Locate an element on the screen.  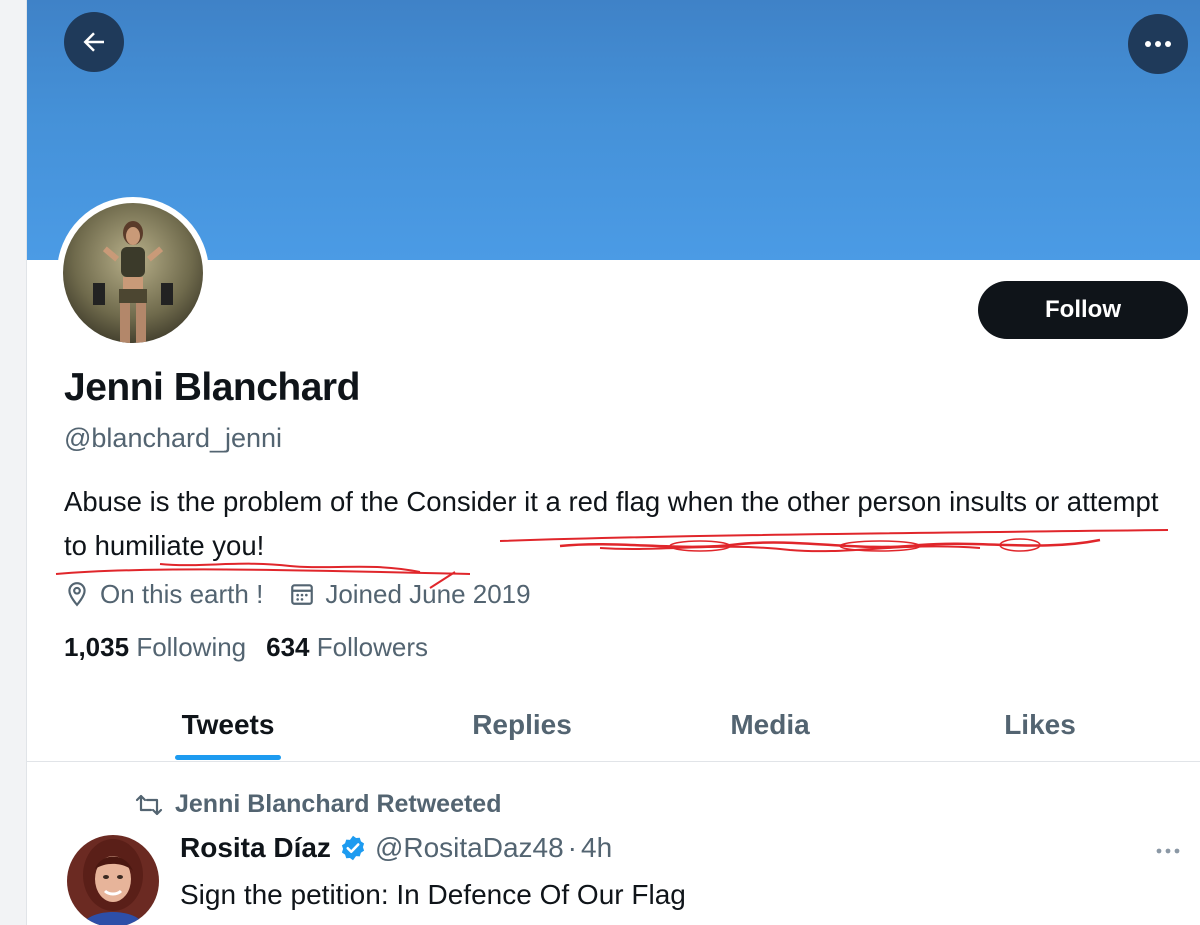
profile-name: Jenni Blanchard is located at coordinates (212, 387).